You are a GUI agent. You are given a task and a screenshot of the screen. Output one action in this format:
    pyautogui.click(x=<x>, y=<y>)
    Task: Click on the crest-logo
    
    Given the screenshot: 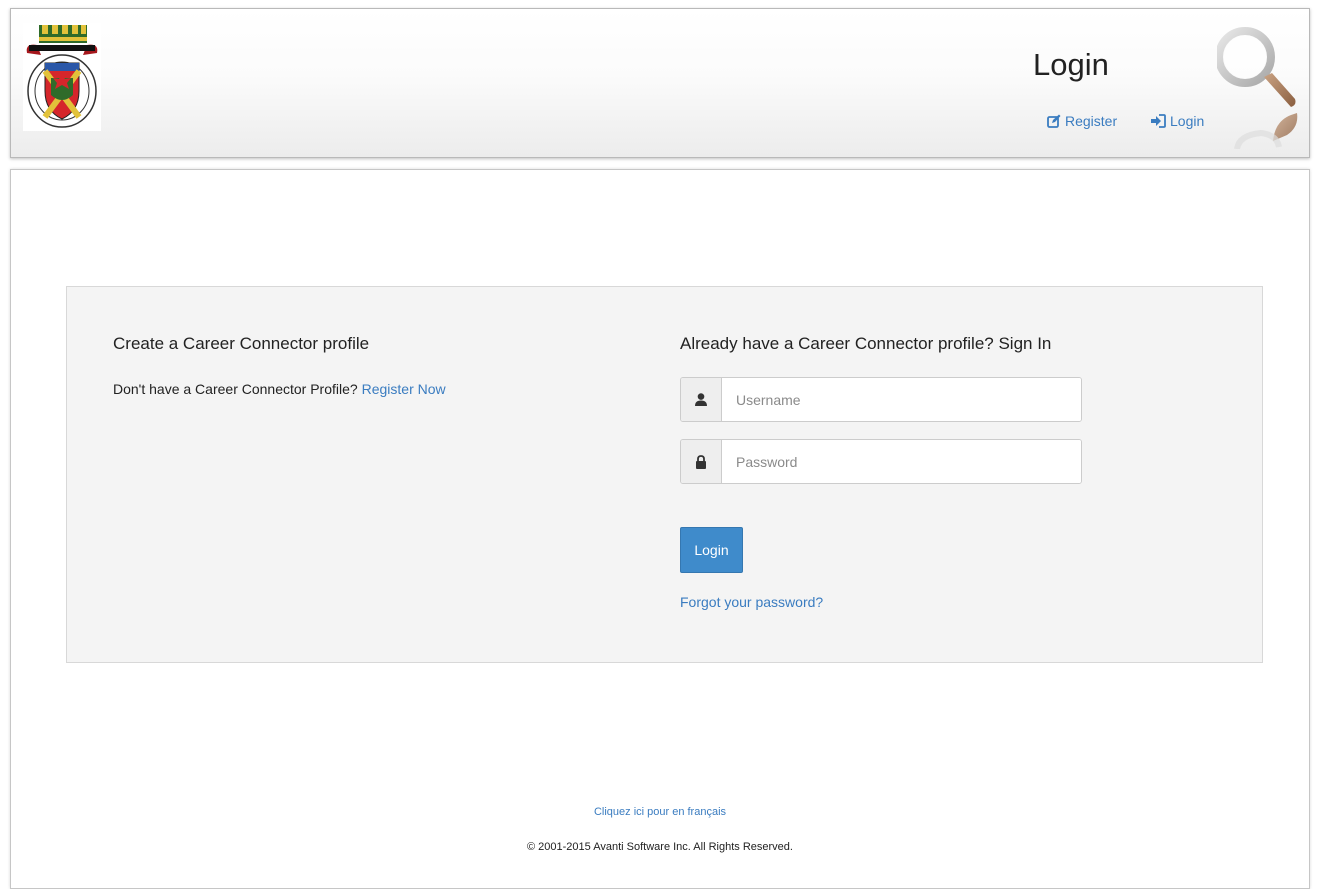 What is the action you would take?
    pyautogui.click(x=62, y=77)
    